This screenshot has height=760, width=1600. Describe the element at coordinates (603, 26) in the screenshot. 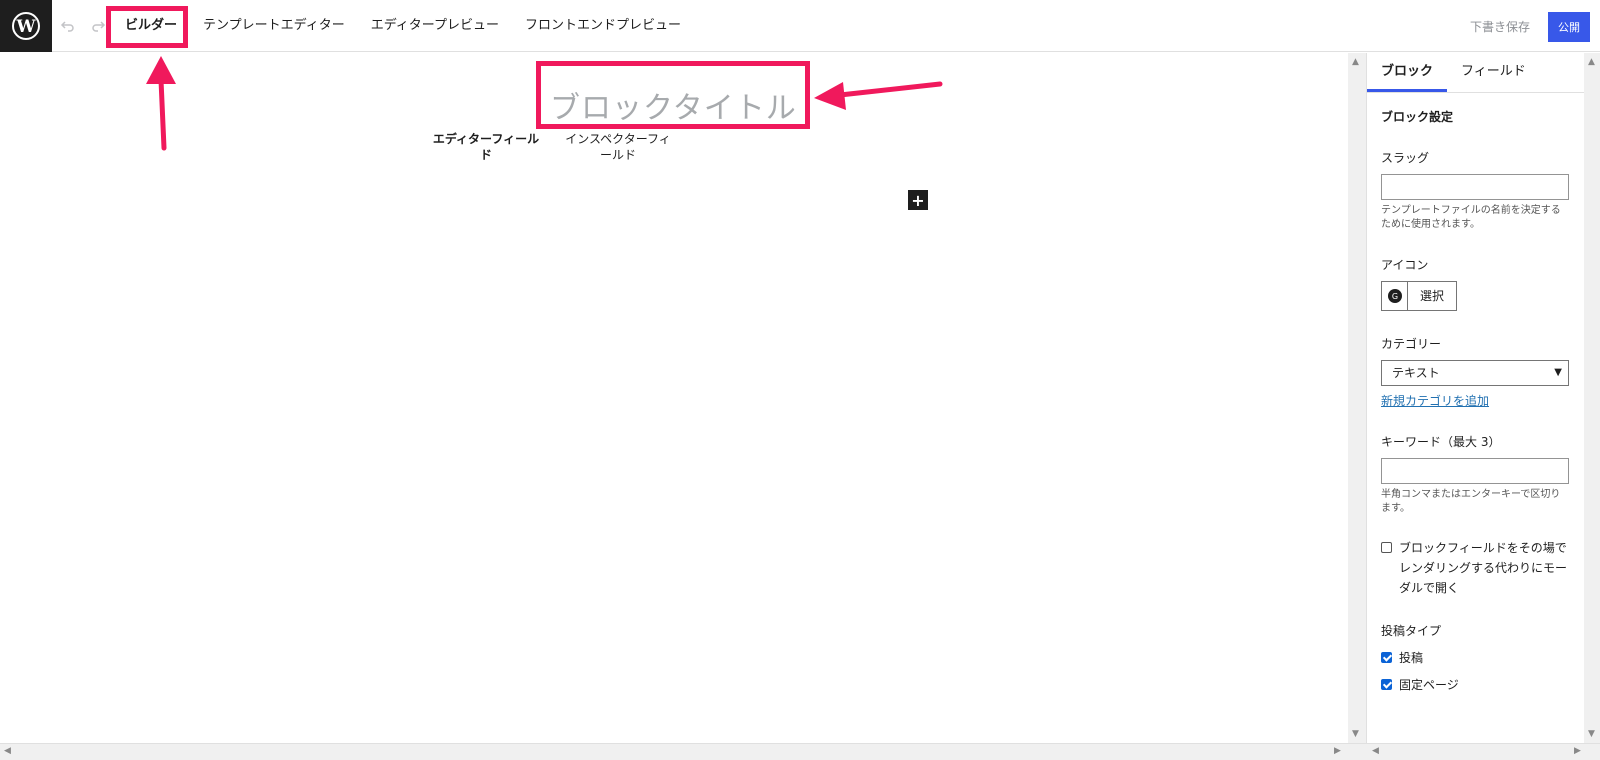

I see `tab-frontend-preview: フロントエンドプレビュー` at that location.